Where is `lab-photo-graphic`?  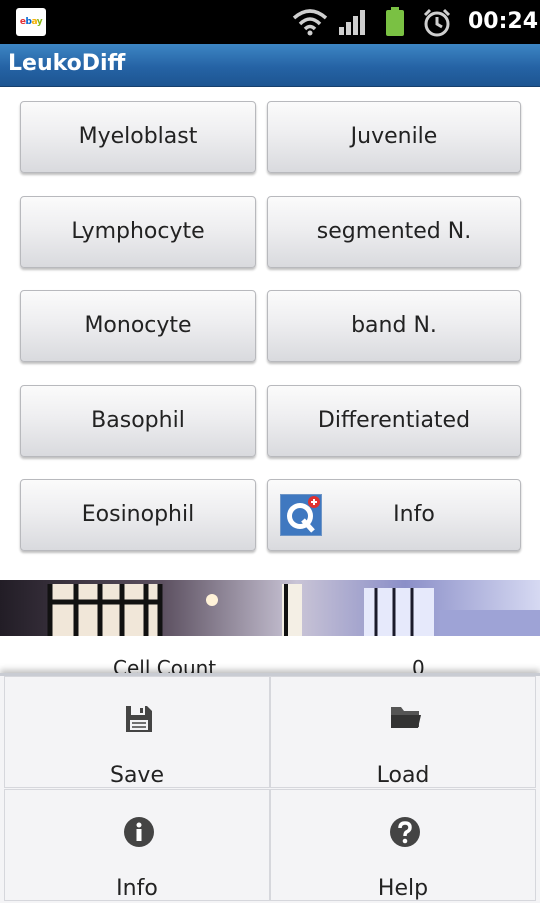
lab-photo-graphic is located at coordinates (270, 608).